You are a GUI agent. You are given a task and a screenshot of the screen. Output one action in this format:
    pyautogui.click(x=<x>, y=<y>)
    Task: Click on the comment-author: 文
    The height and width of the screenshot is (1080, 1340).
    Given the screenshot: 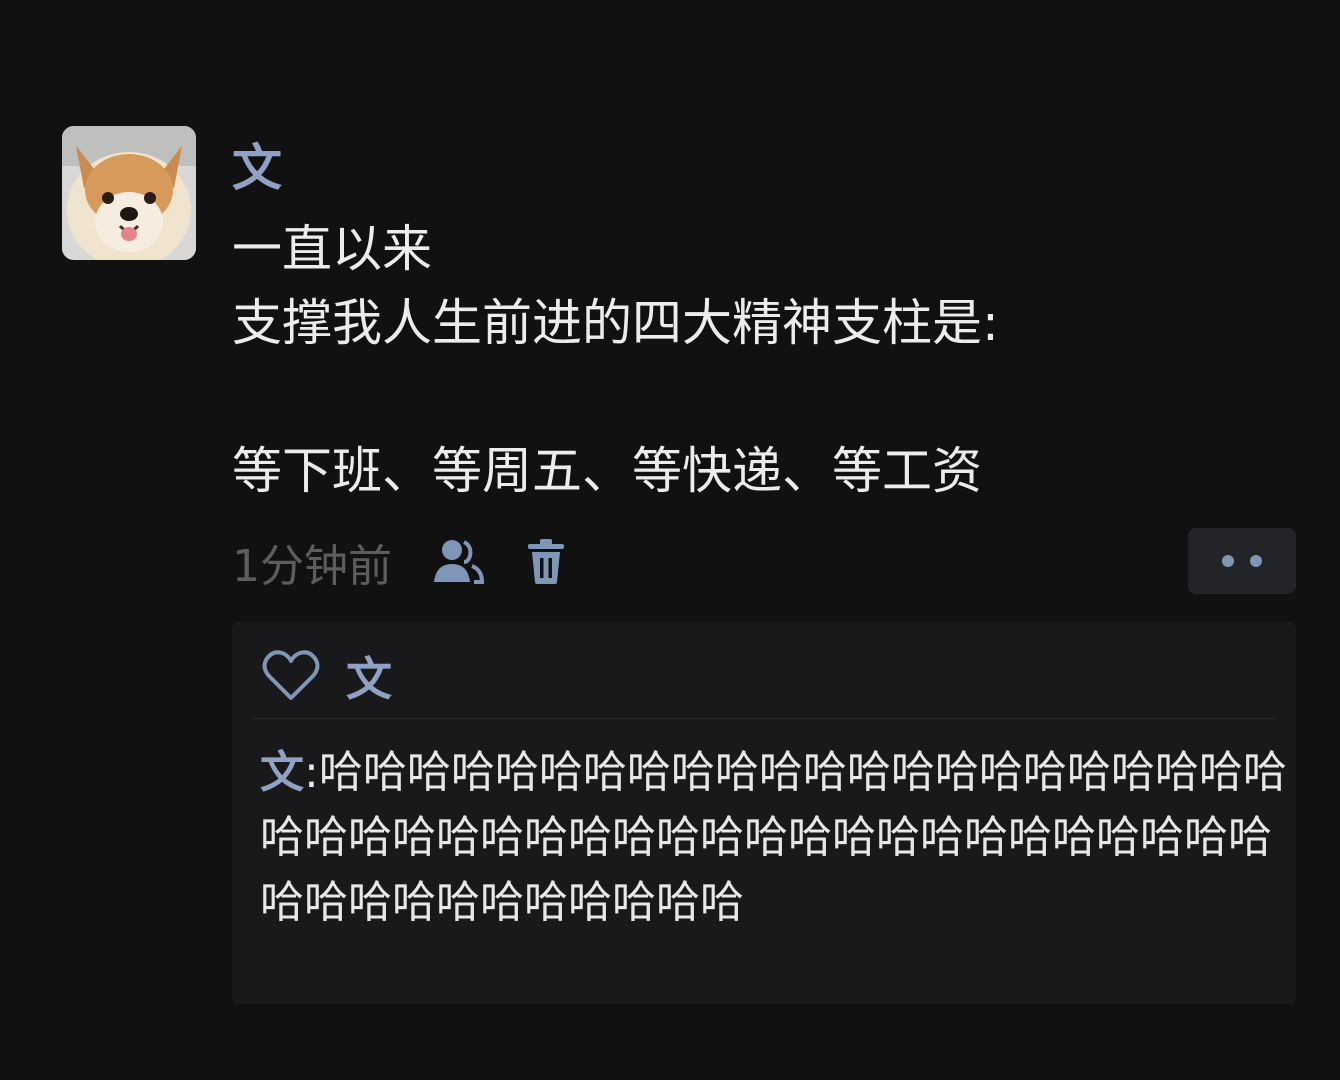 What is the action you would take?
    pyautogui.click(x=282, y=772)
    